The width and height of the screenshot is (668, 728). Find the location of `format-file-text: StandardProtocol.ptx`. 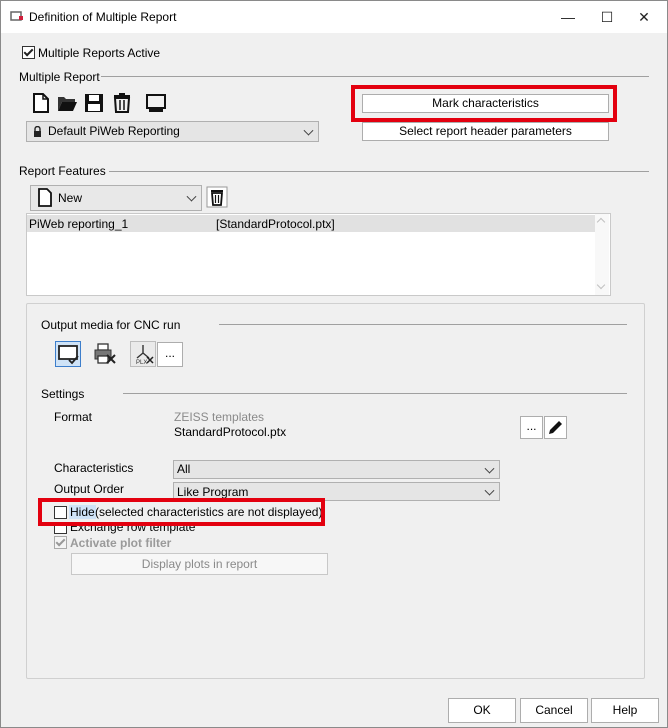

format-file-text: StandardProtocol.ptx is located at coordinates (230, 432).